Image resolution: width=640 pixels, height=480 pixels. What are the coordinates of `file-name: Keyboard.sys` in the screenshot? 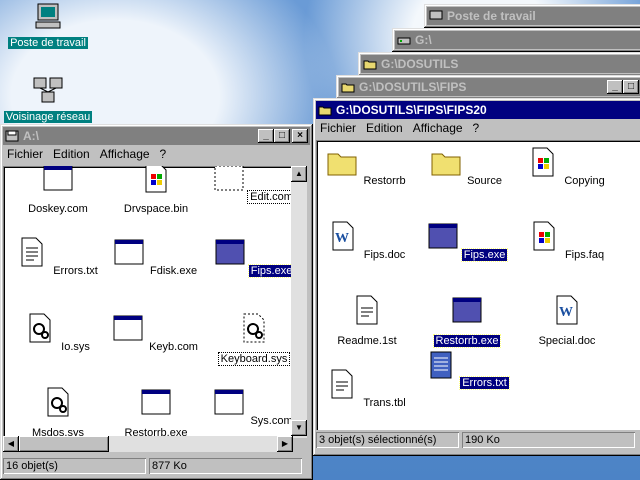 It's located at (254, 359).